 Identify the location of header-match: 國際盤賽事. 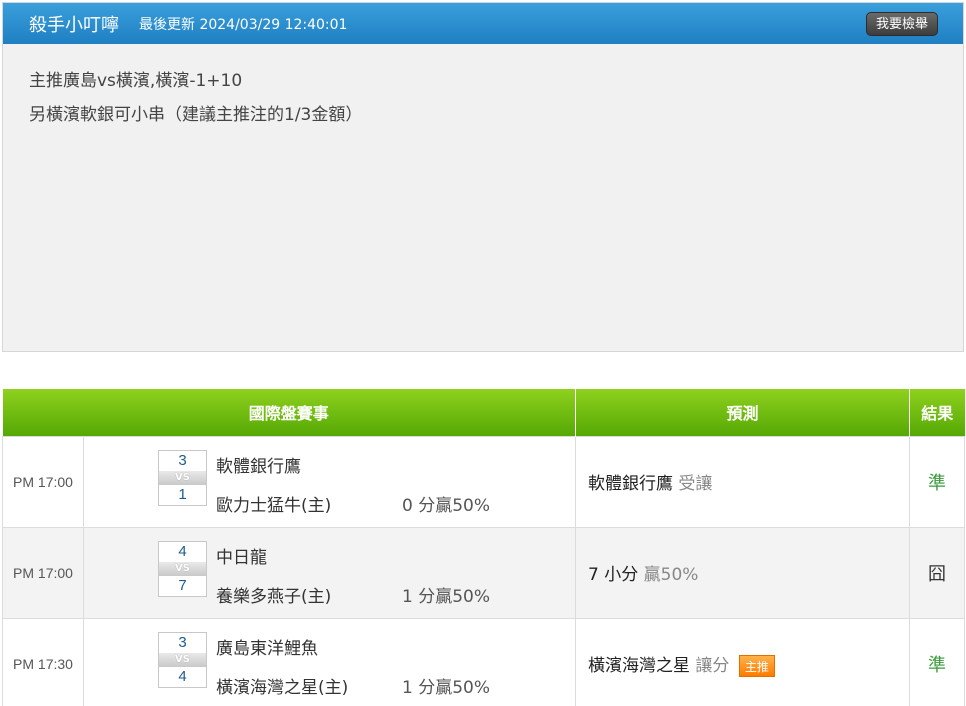
(289, 412).